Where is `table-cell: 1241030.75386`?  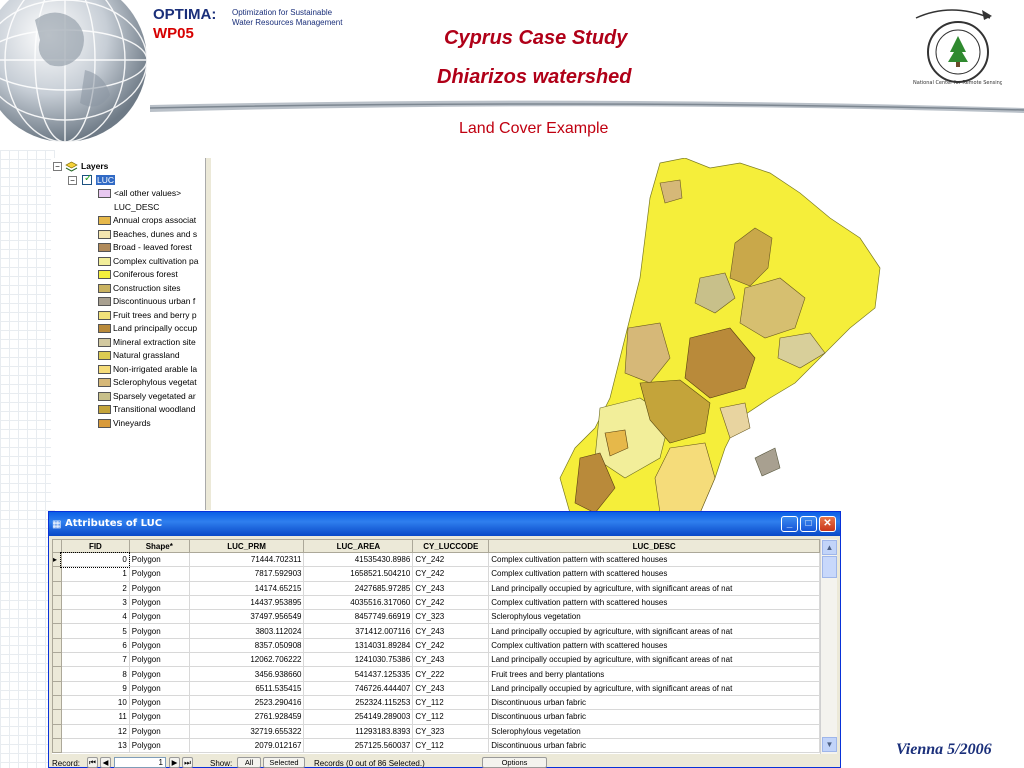 table-cell: 1241030.75386 is located at coordinates (358, 660).